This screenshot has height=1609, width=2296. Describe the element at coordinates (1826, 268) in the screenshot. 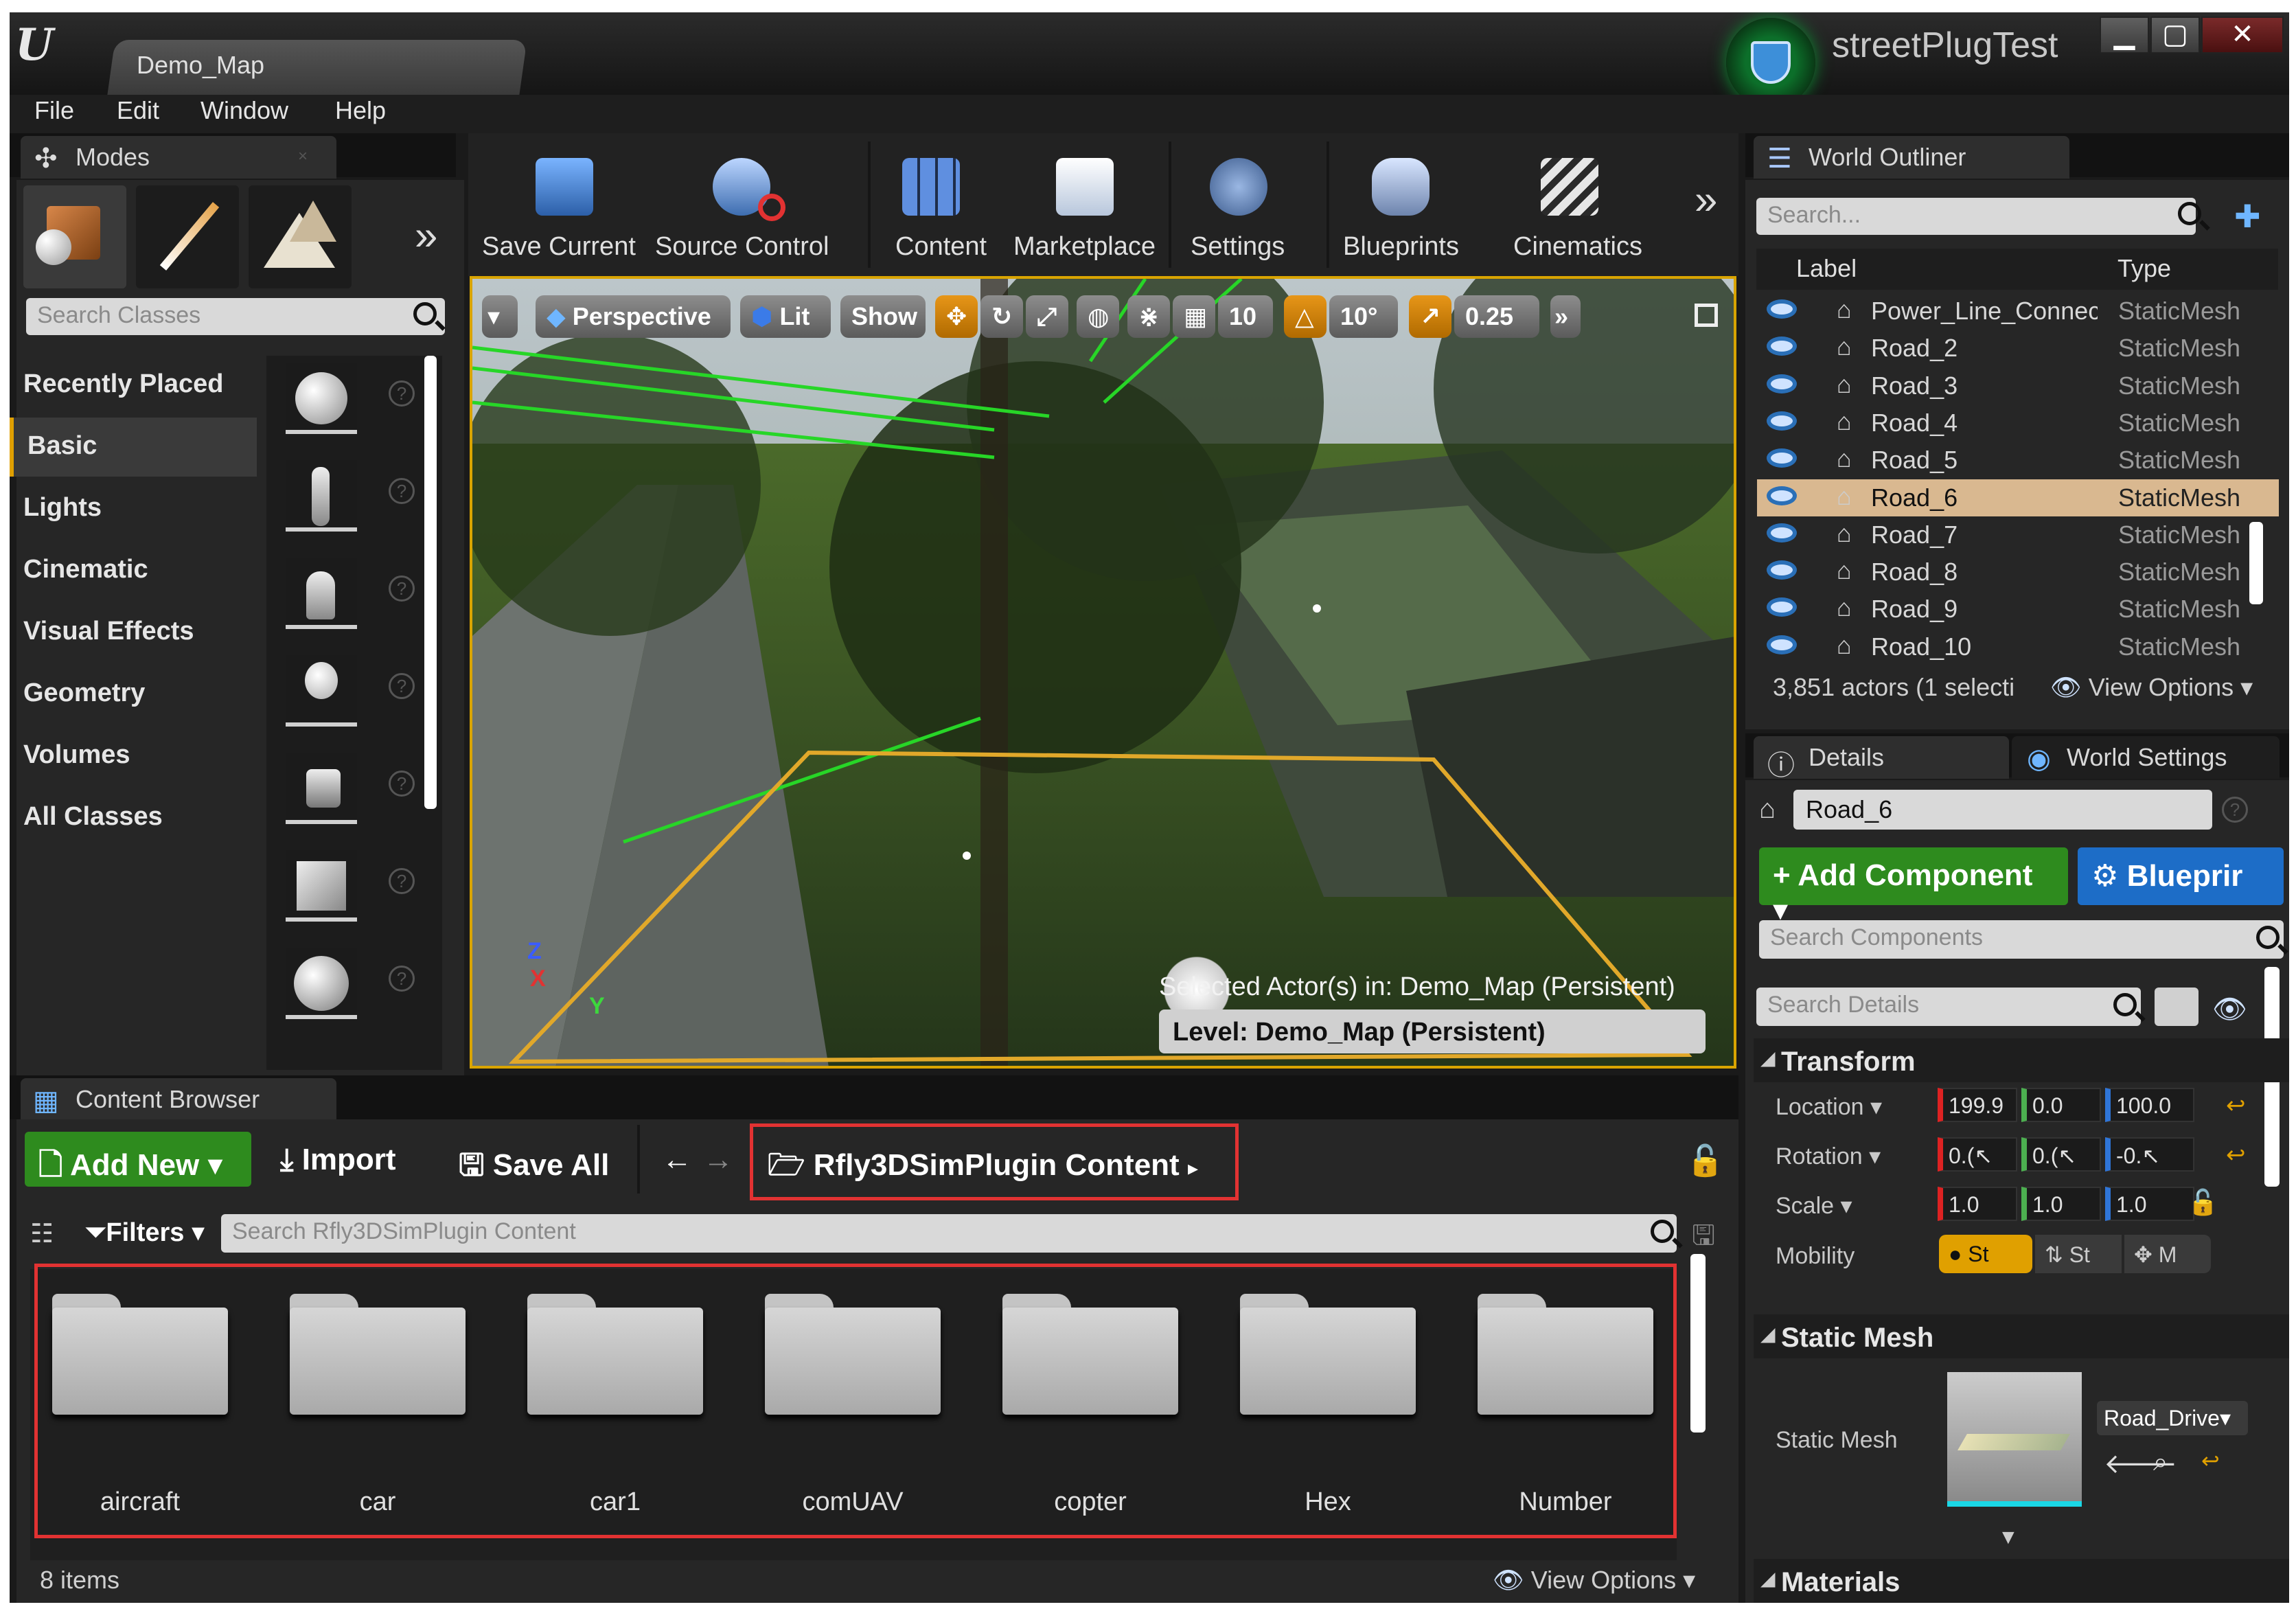

I see `col-label-header: Label` at that location.